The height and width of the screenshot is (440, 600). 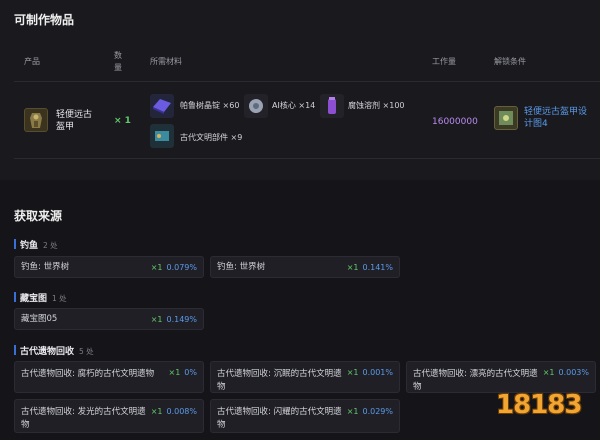 I want to click on product-qty: × 1, so click(x=122, y=121).